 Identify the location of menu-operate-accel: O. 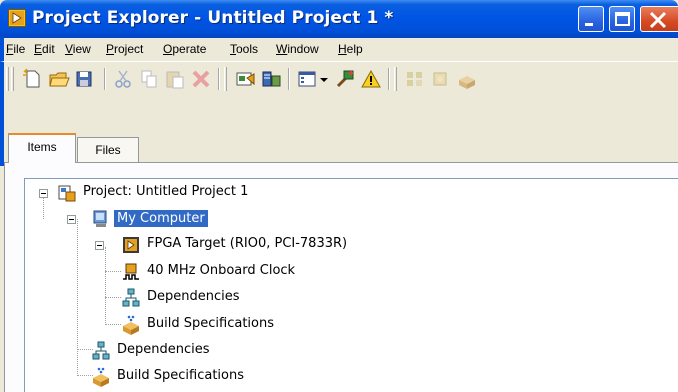
(168, 49).